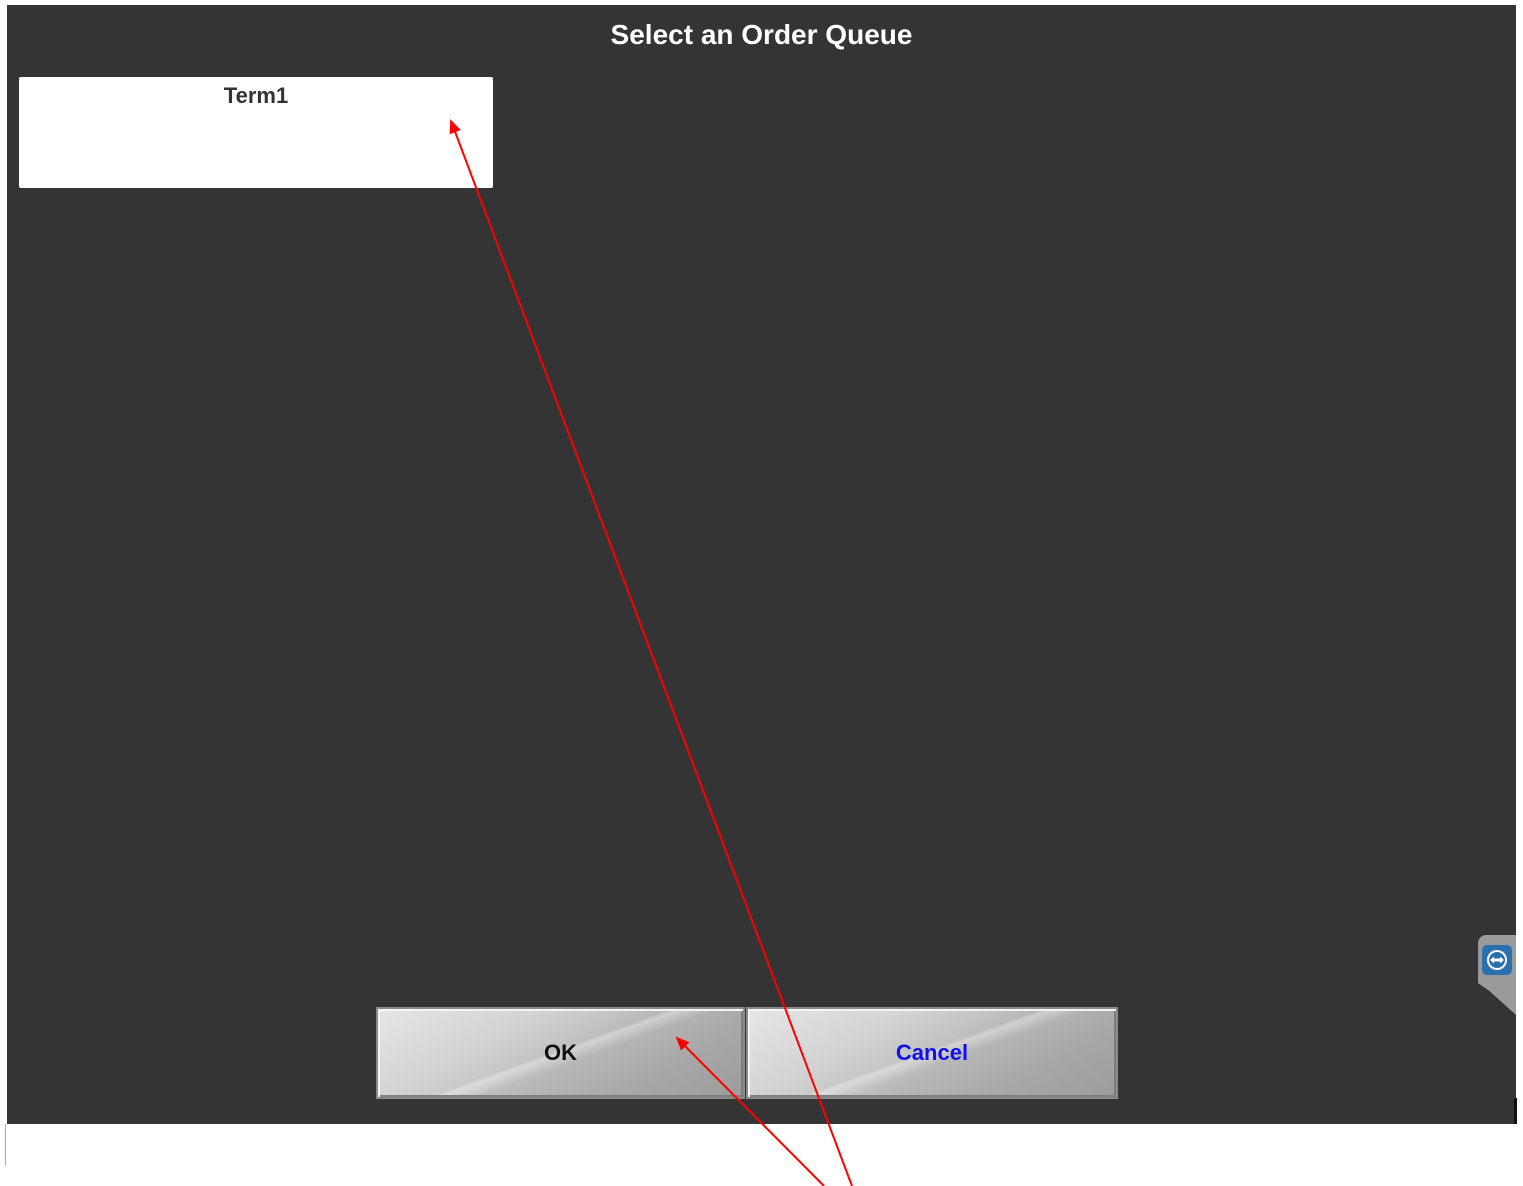  Describe the element at coordinates (5, 1145) in the screenshot. I see `left-divider` at that location.